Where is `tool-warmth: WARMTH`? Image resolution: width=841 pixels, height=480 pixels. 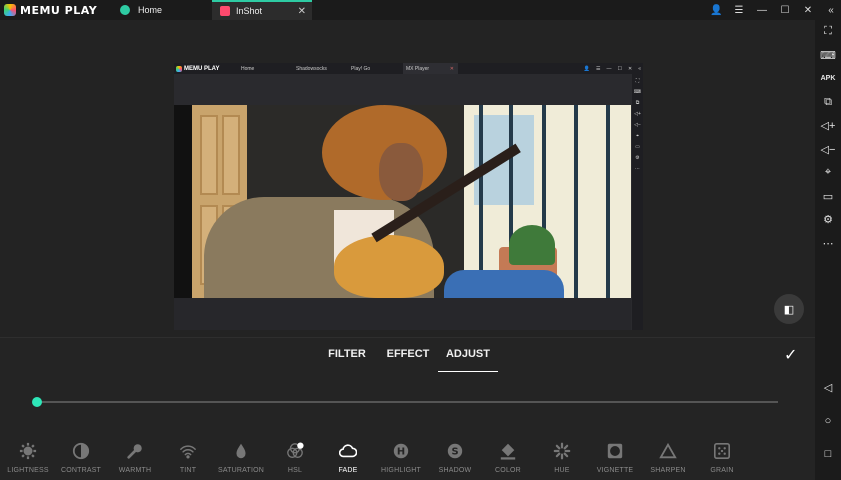 tool-warmth: WARMTH is located at coordinates (135, 457).